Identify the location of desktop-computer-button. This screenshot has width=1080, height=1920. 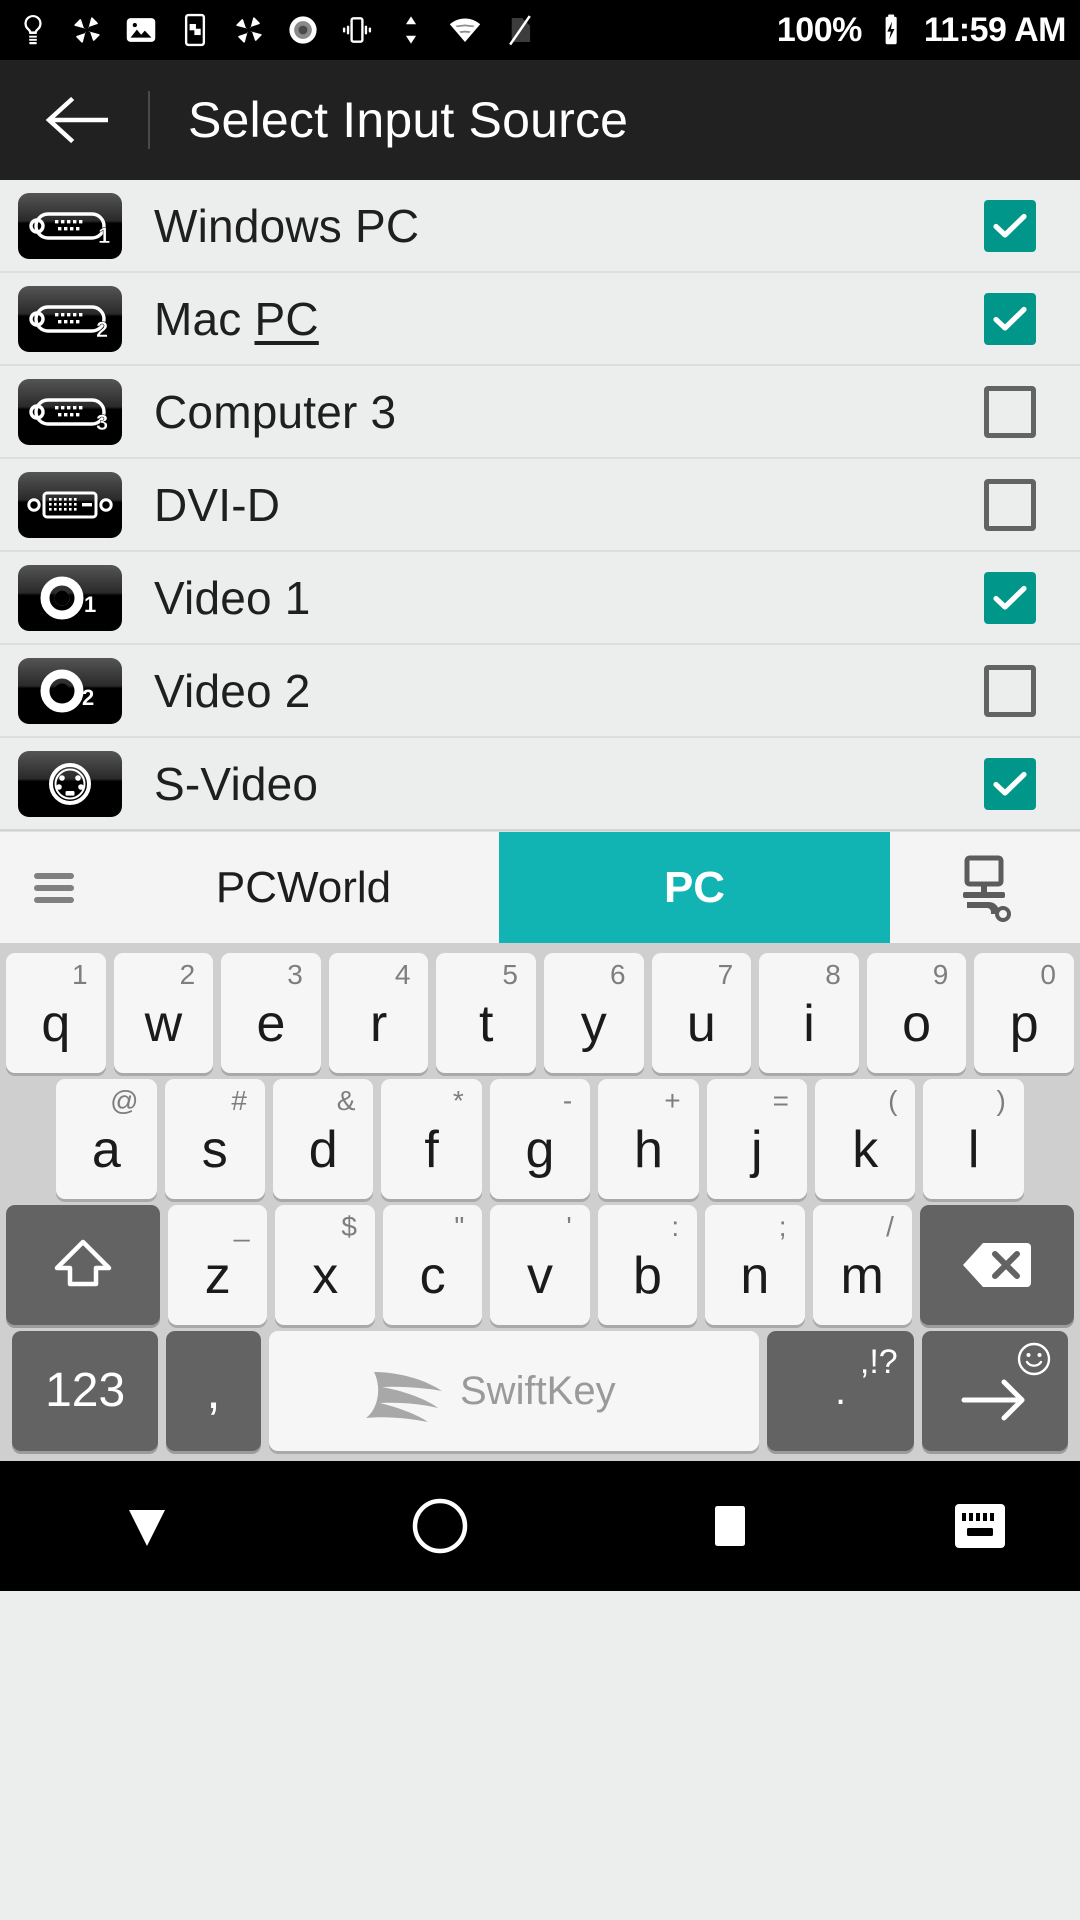
(985, 887).